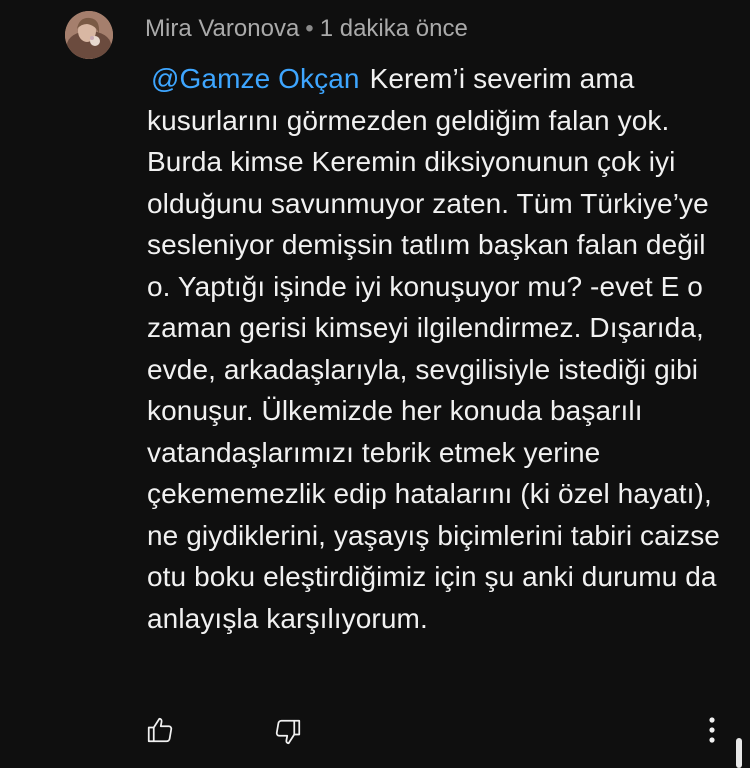 The image size is (750, 768). Describe the element at coordinates (89, 35) in the screenshot. I see `avatar` at that location.